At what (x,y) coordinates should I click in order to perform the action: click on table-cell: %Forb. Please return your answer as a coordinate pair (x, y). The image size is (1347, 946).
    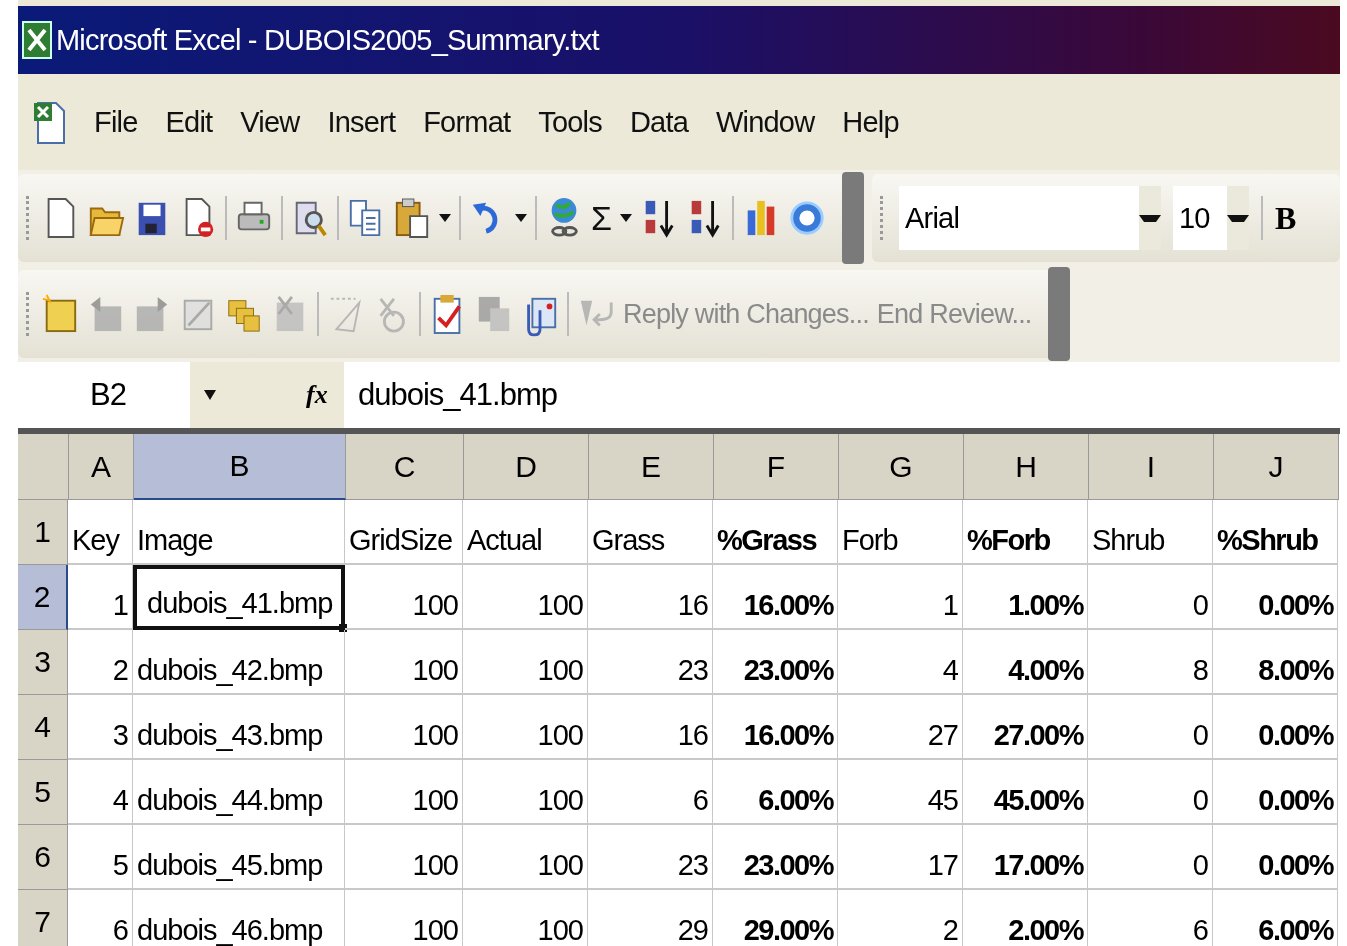
    Looking at the image, I should click on (1025, 532).